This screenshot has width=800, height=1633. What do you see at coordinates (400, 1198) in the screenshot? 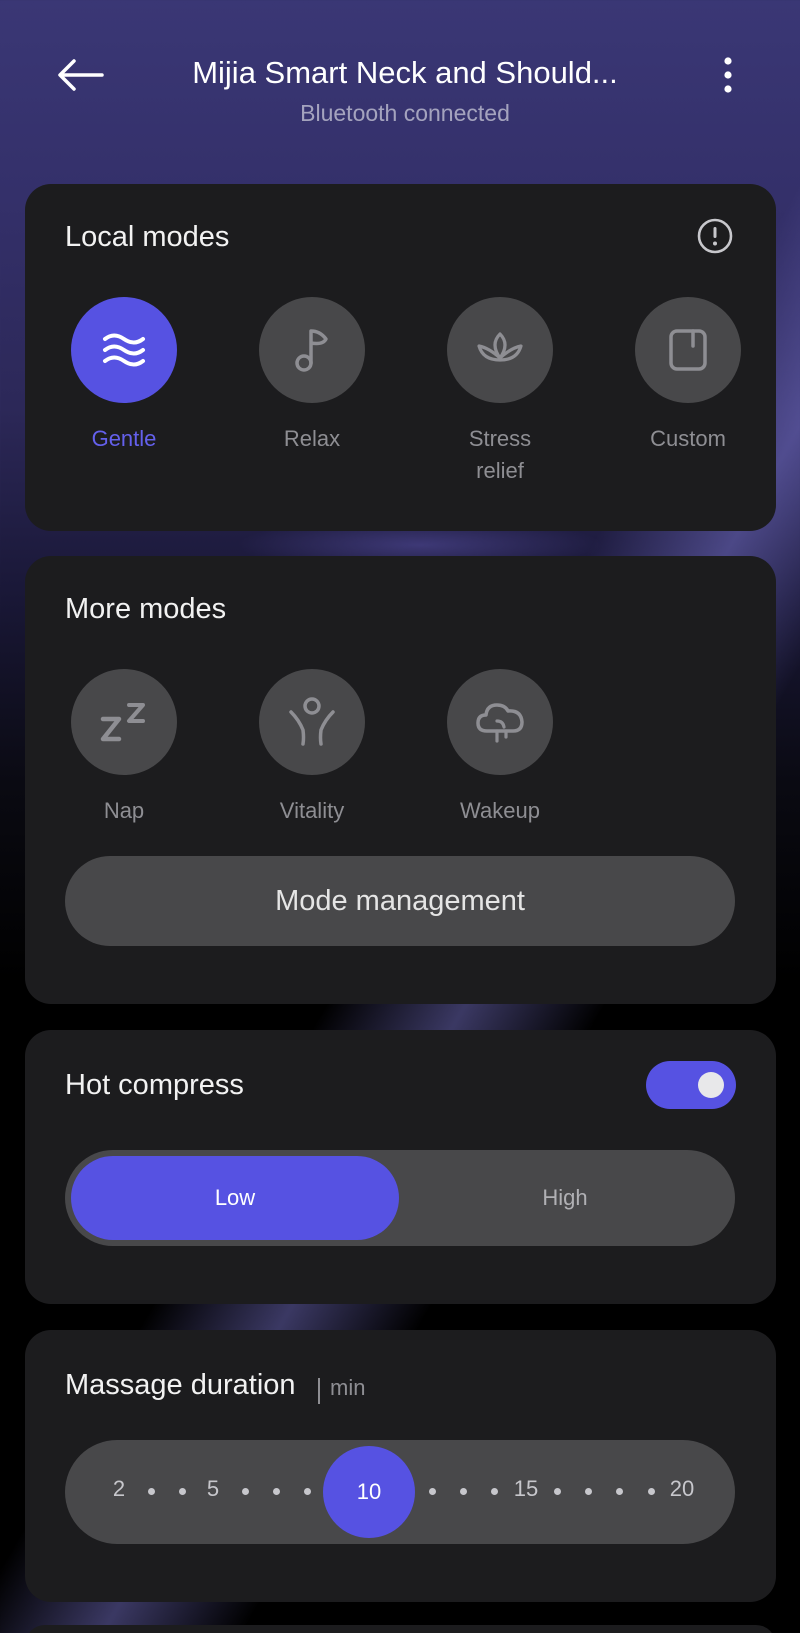
I see `heat-level-selector: Low High` at bounding box center [400, 1198].